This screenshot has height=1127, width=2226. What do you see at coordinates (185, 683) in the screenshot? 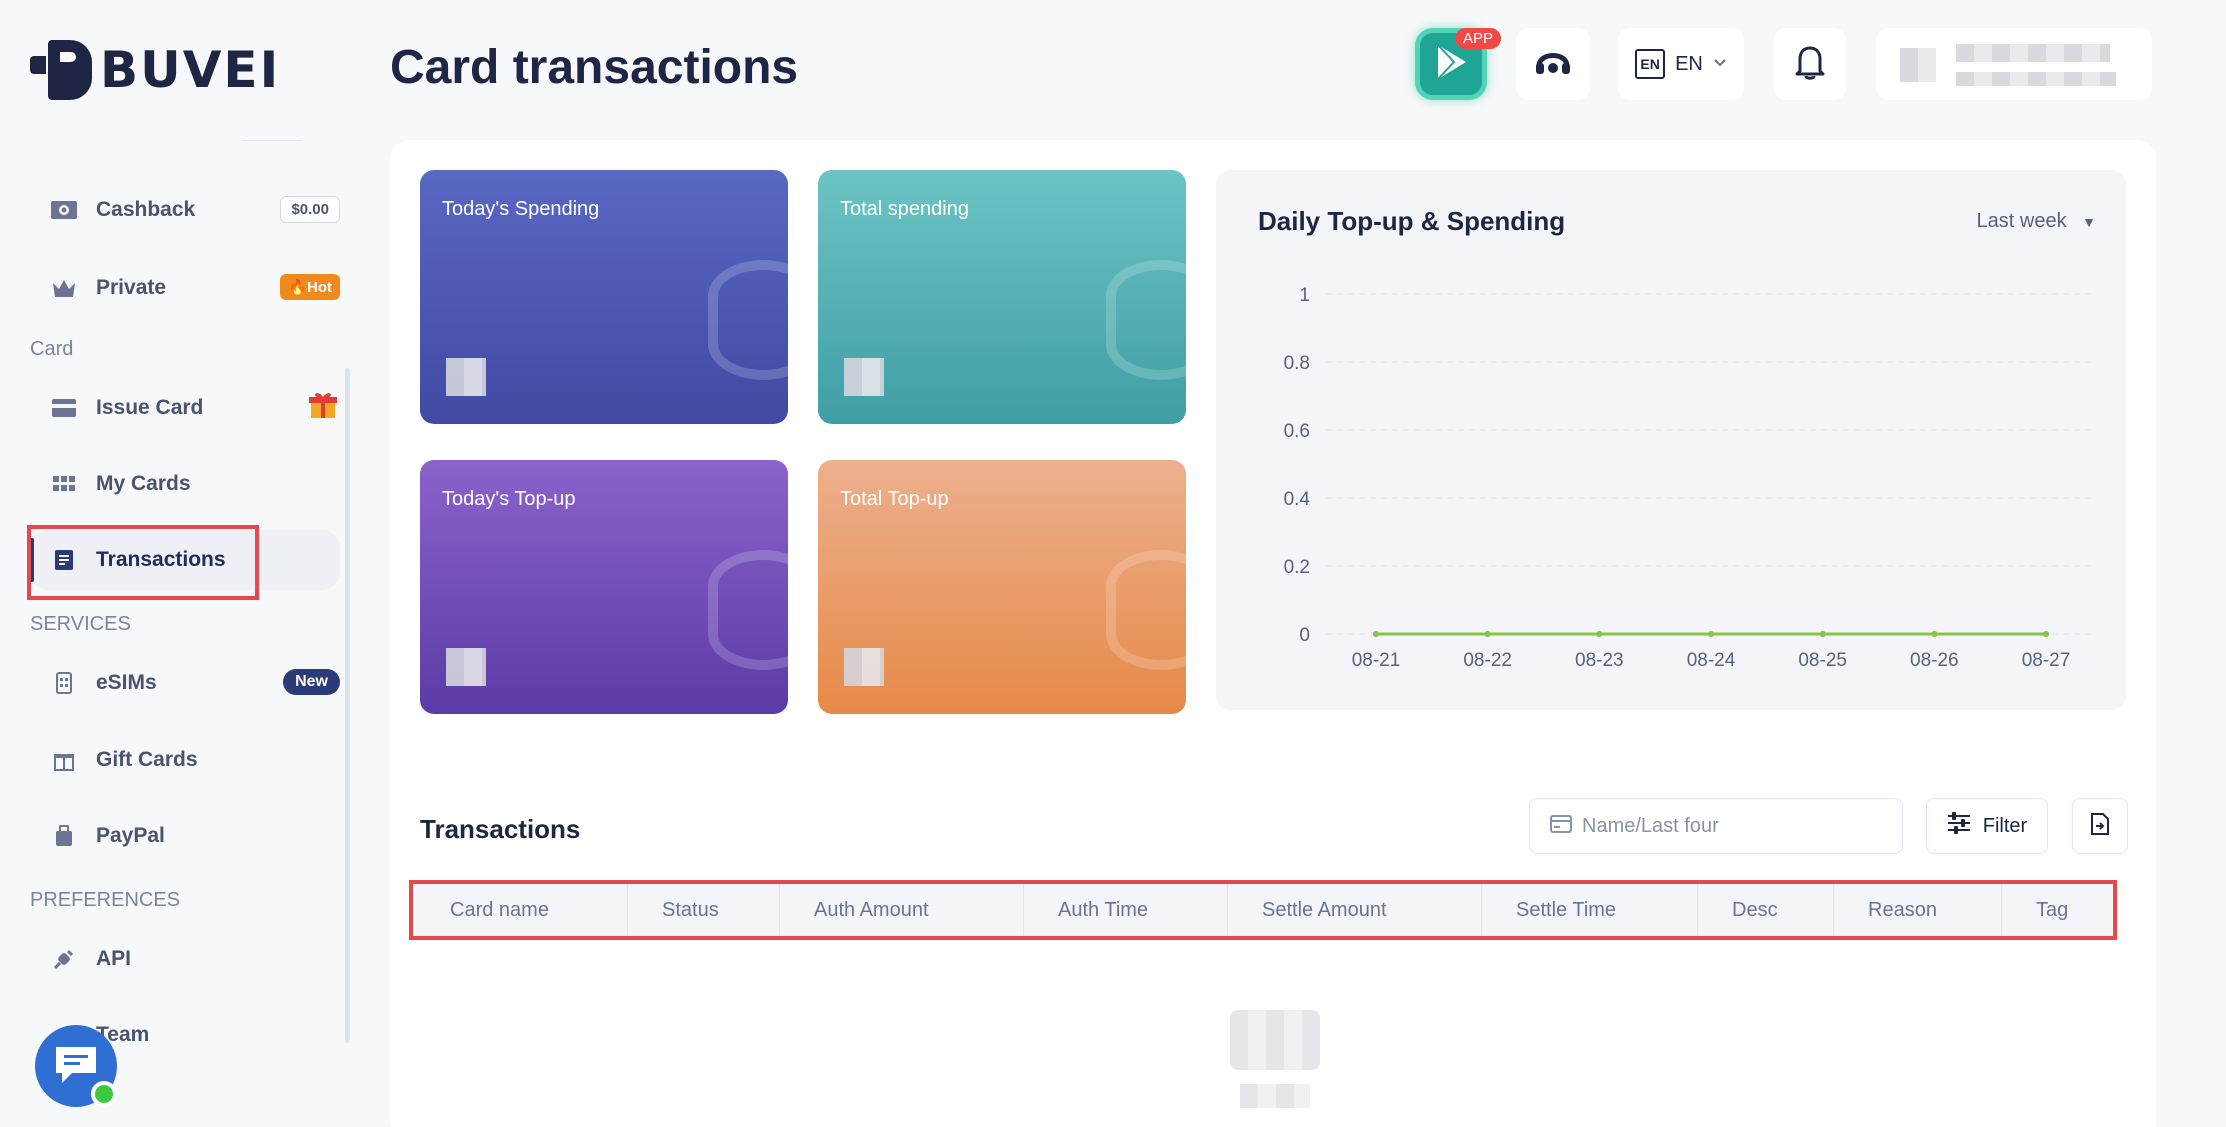
I see `sidebar-item-esims: eSIMs New` at bounding box center [185, 683].